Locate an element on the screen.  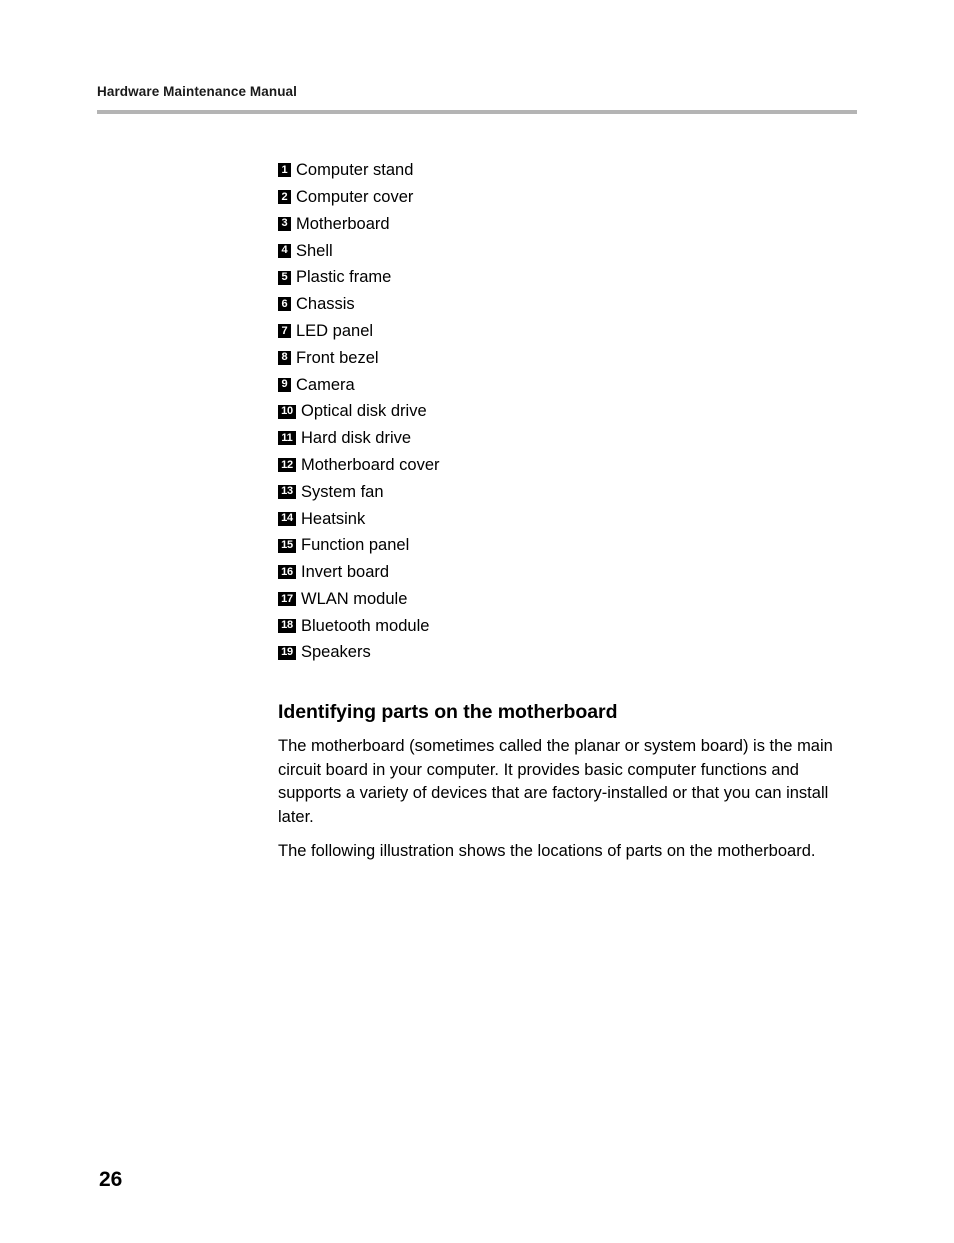
list-item: 18 Bluetooth module is located at coordinates (558, 626).